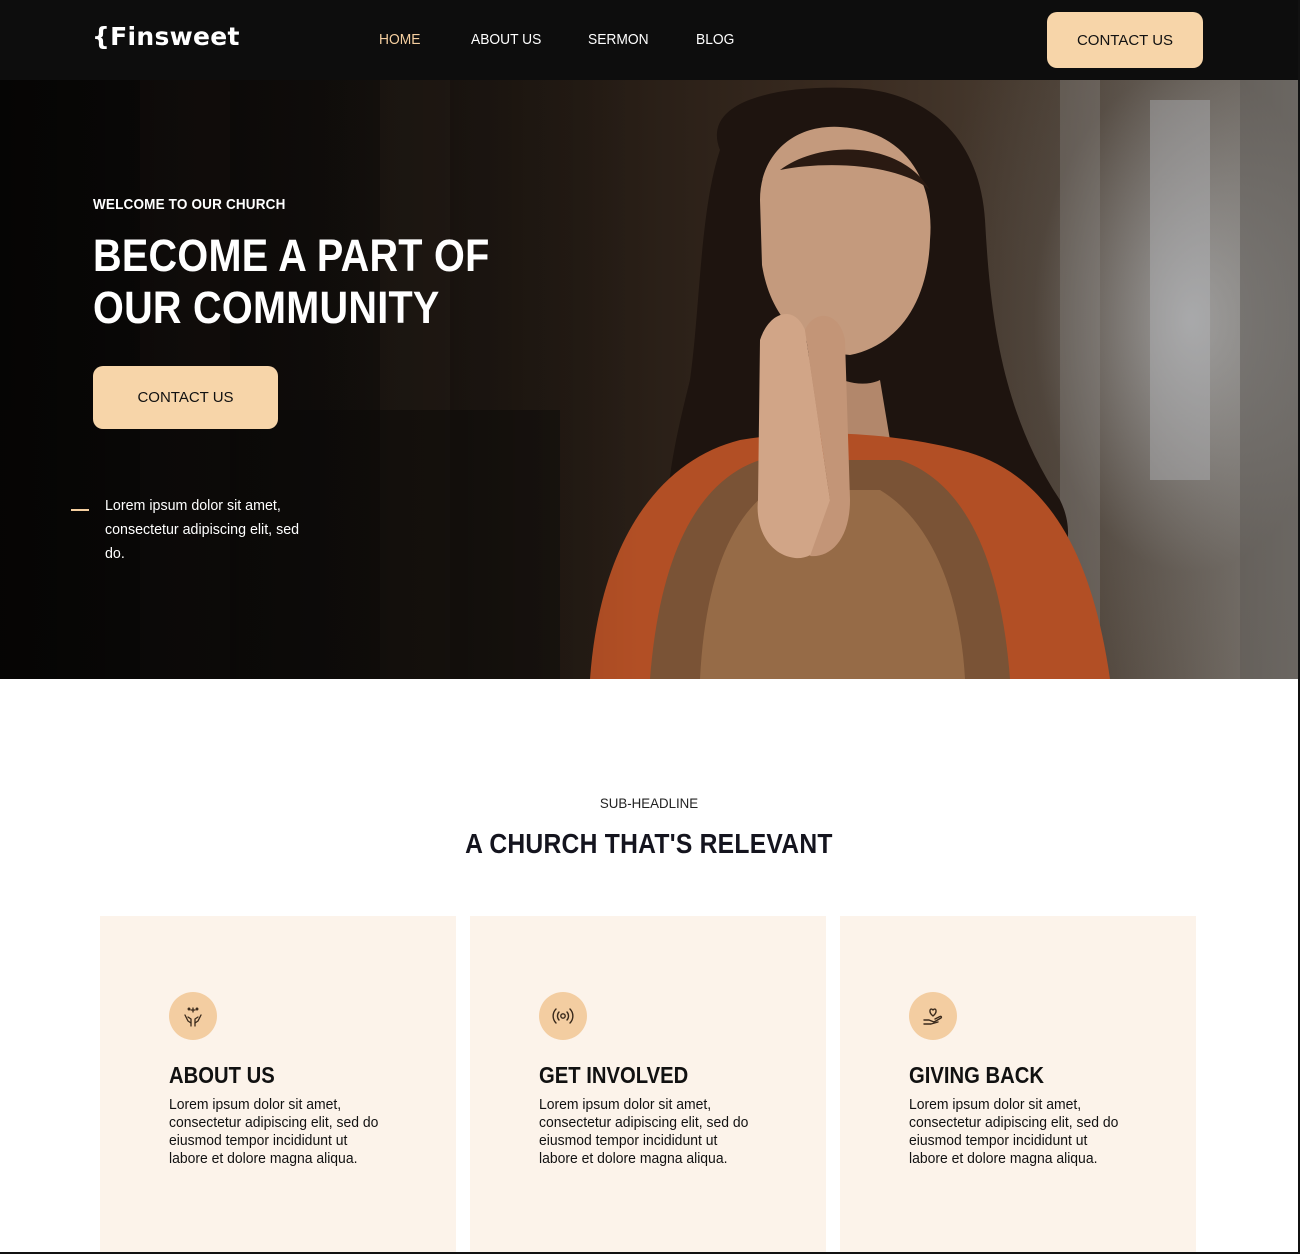 The width and height of the screenshot is (1300, 1254). What do you see at coordinates (80, 510) in the screenshot?
I see `hero-text-dash` at bounding box center [80, 510].